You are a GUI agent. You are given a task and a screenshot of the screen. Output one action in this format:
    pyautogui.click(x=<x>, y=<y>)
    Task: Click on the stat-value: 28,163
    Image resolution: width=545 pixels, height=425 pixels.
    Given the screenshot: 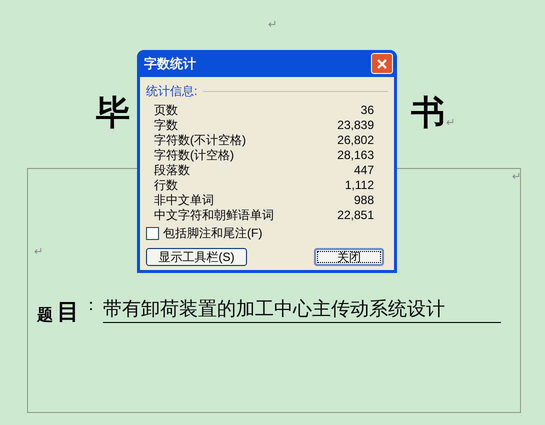 What is the action you would take?
    pyautogui.click(x=355, y=155)
    